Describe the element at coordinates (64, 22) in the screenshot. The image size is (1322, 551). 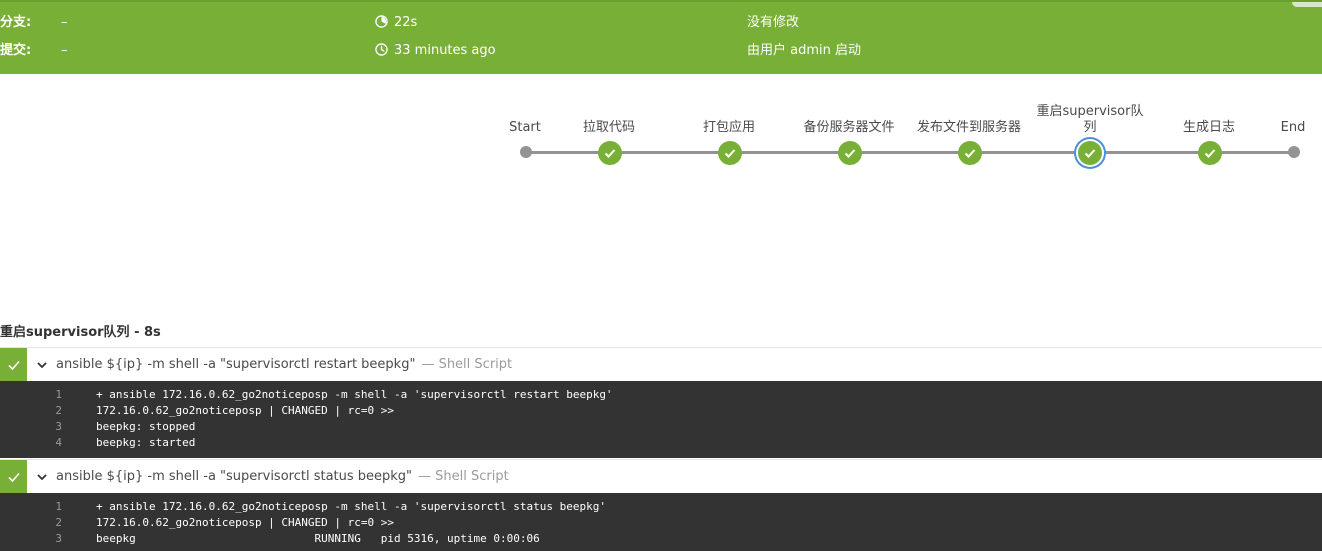
I see `branch-value: –` at that location.